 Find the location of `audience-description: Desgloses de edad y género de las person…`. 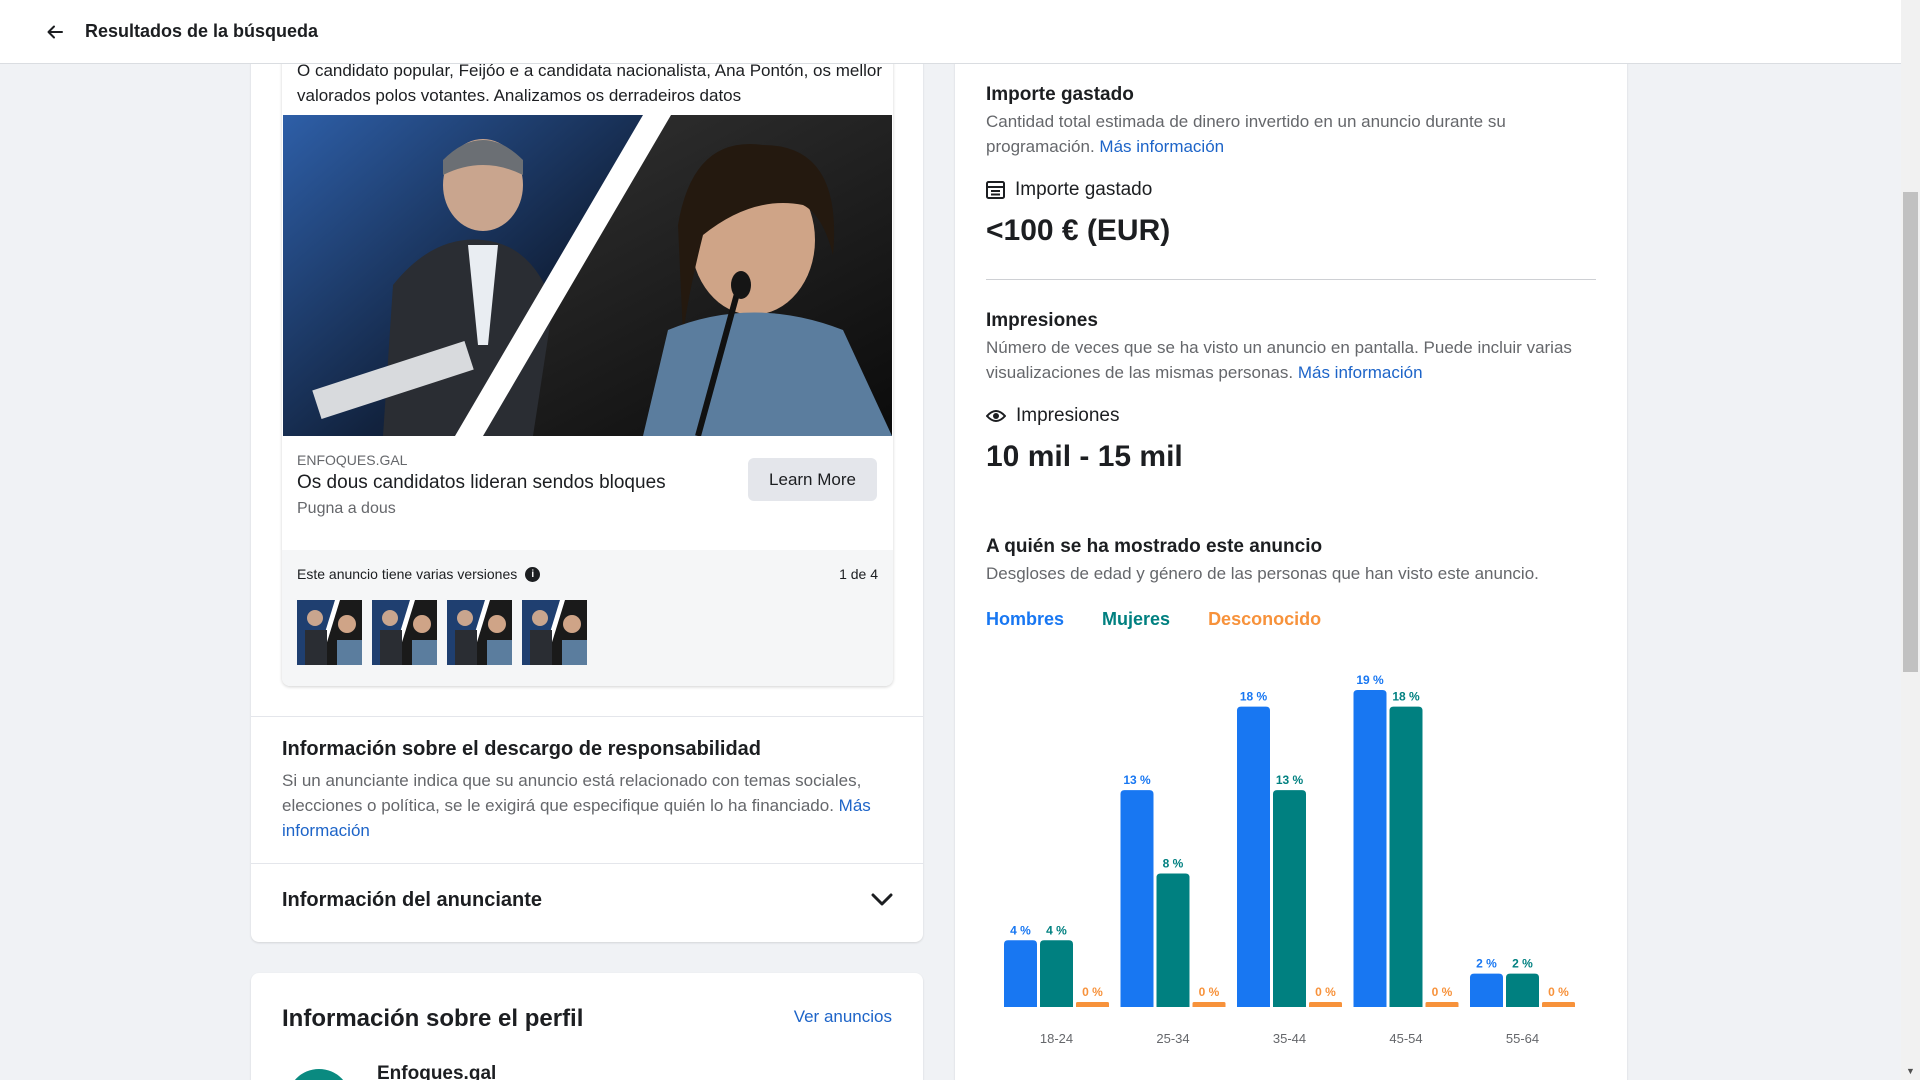

audience-description: Desgloses de edad y género de las person… is located at coordinates (1262, 573).